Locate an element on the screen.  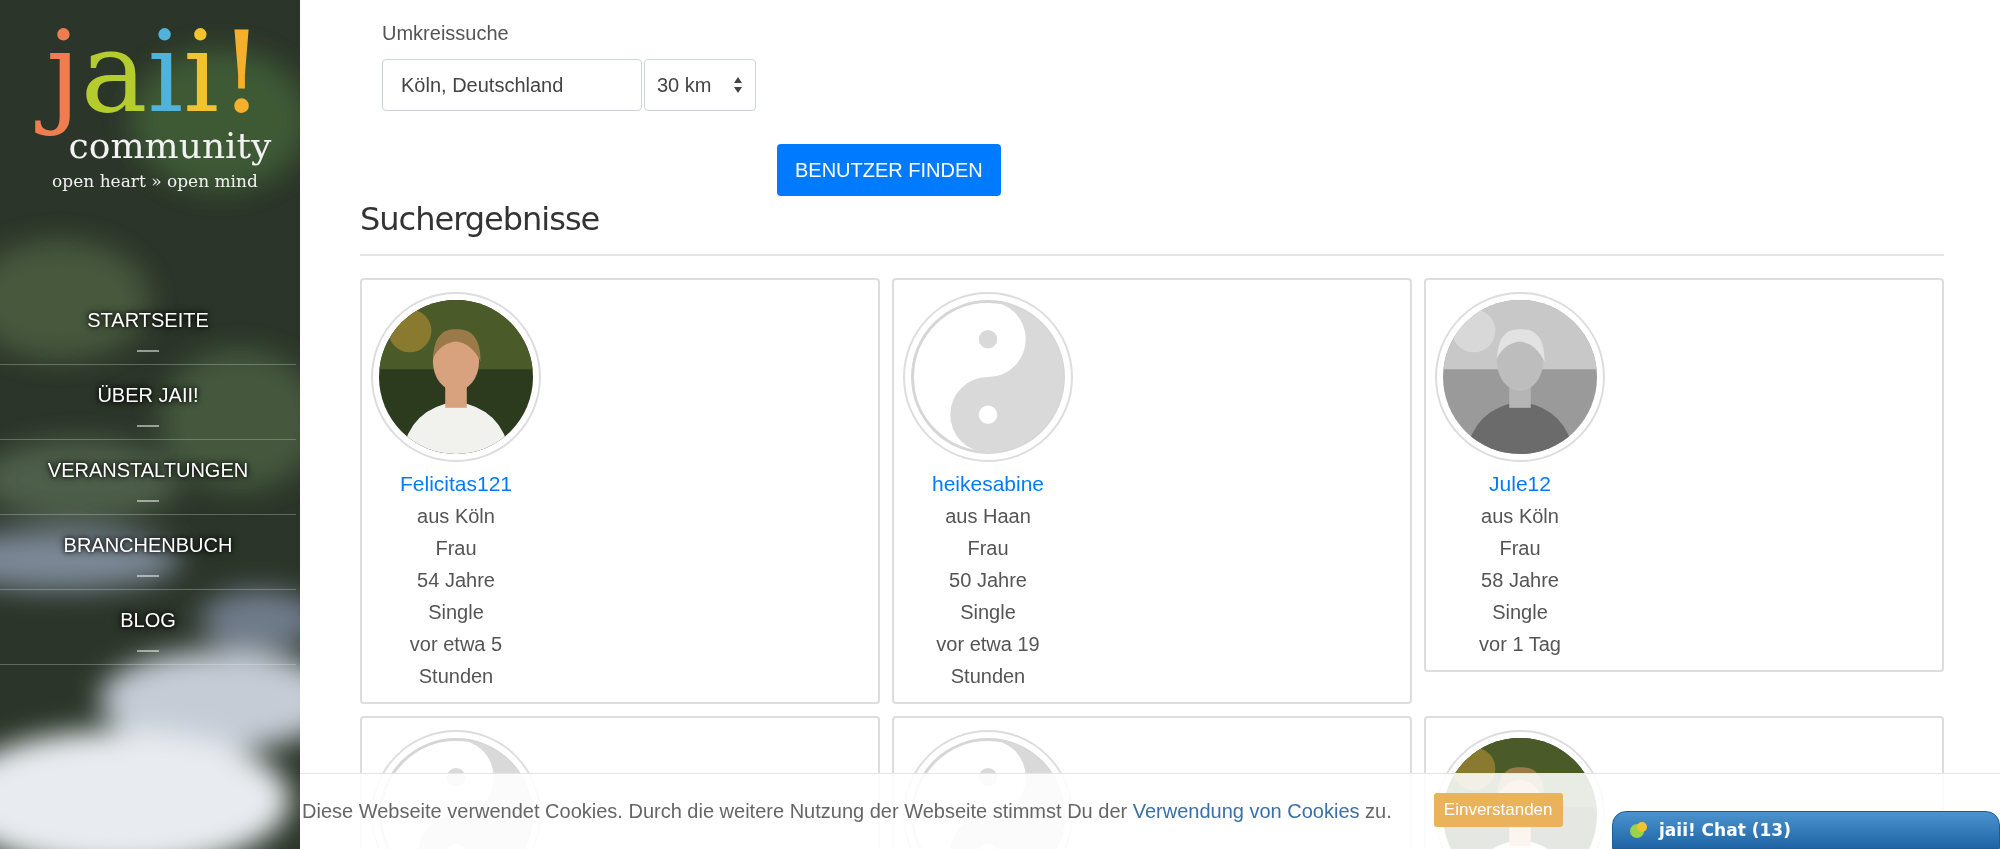
profile-detail: vor 1 Tag is located at coordinates (1520, 644).